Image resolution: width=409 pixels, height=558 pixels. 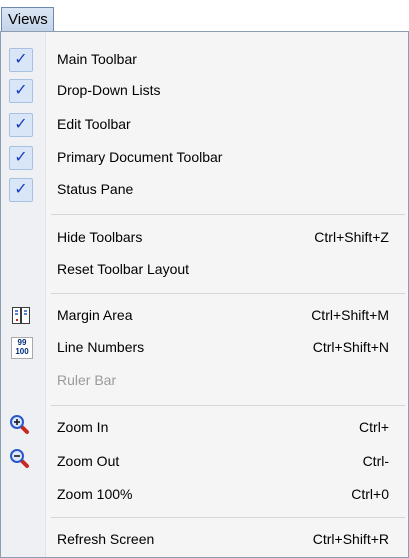 What do you see at coordinates (204, 59) in the screenshot?
I see `menu-item-main-toolbar: ✓ Main Toolbar` at bounding box center [204, 59].